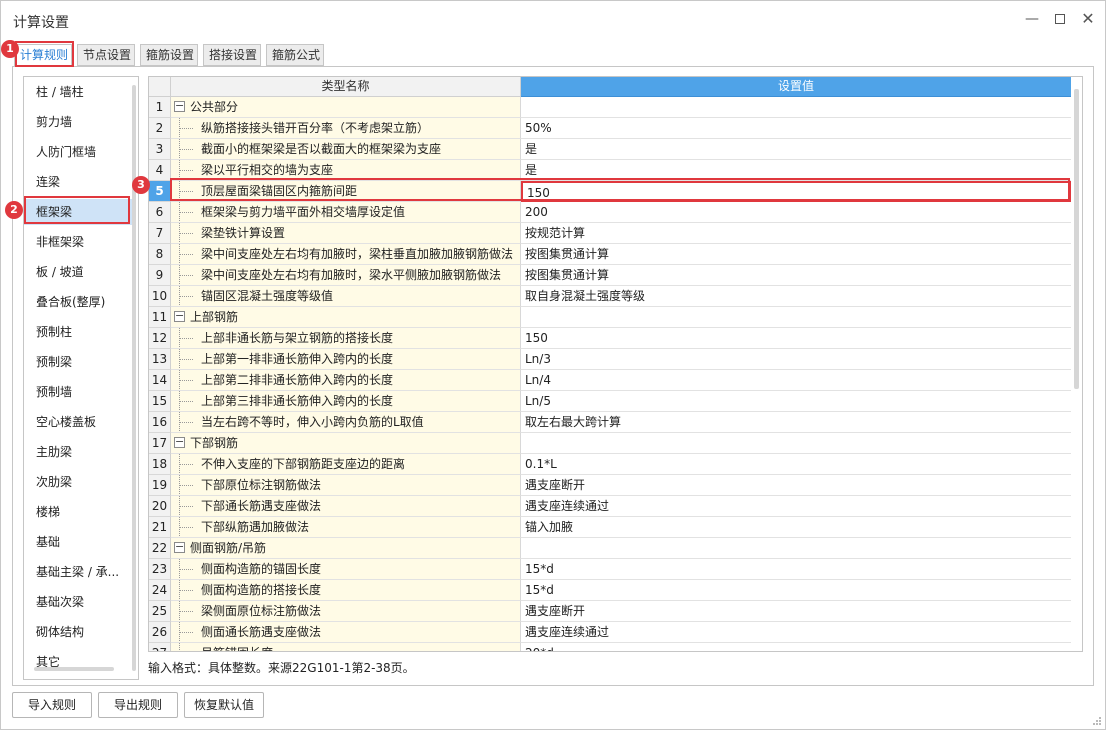  Describe the element at coordinates (297, 359) in the screenshot. I see `setting-name: 上部第一排非通长筋伸入跨内的长度` at that location.